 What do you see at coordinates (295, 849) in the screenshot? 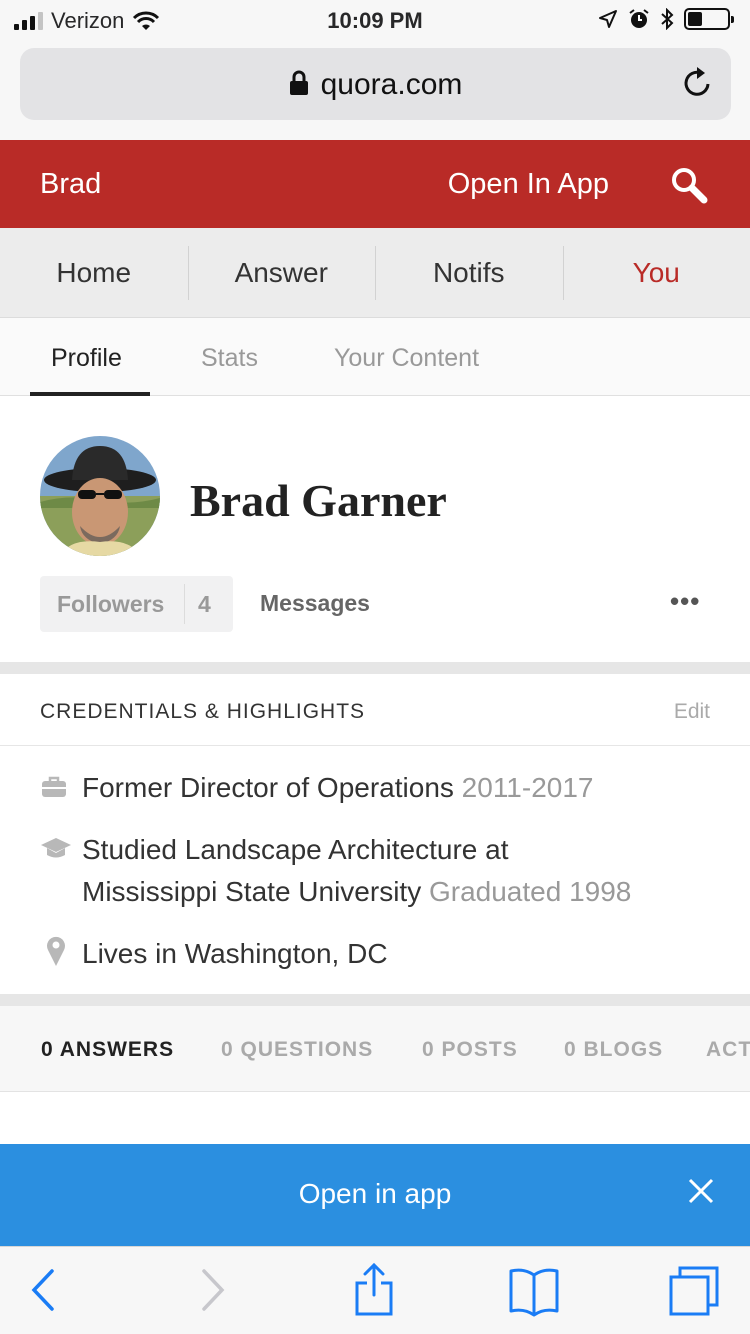
I see `credential-text: Studied Landscape Architecture at` at bounding box center [295, 849].